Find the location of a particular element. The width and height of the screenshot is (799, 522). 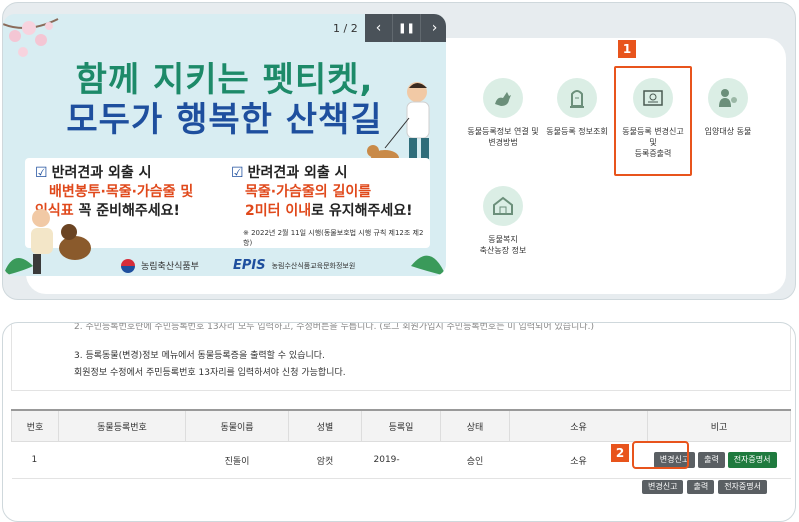

ministry-logo-text: 농림축산식품부 is located at coordinates (170, 267).